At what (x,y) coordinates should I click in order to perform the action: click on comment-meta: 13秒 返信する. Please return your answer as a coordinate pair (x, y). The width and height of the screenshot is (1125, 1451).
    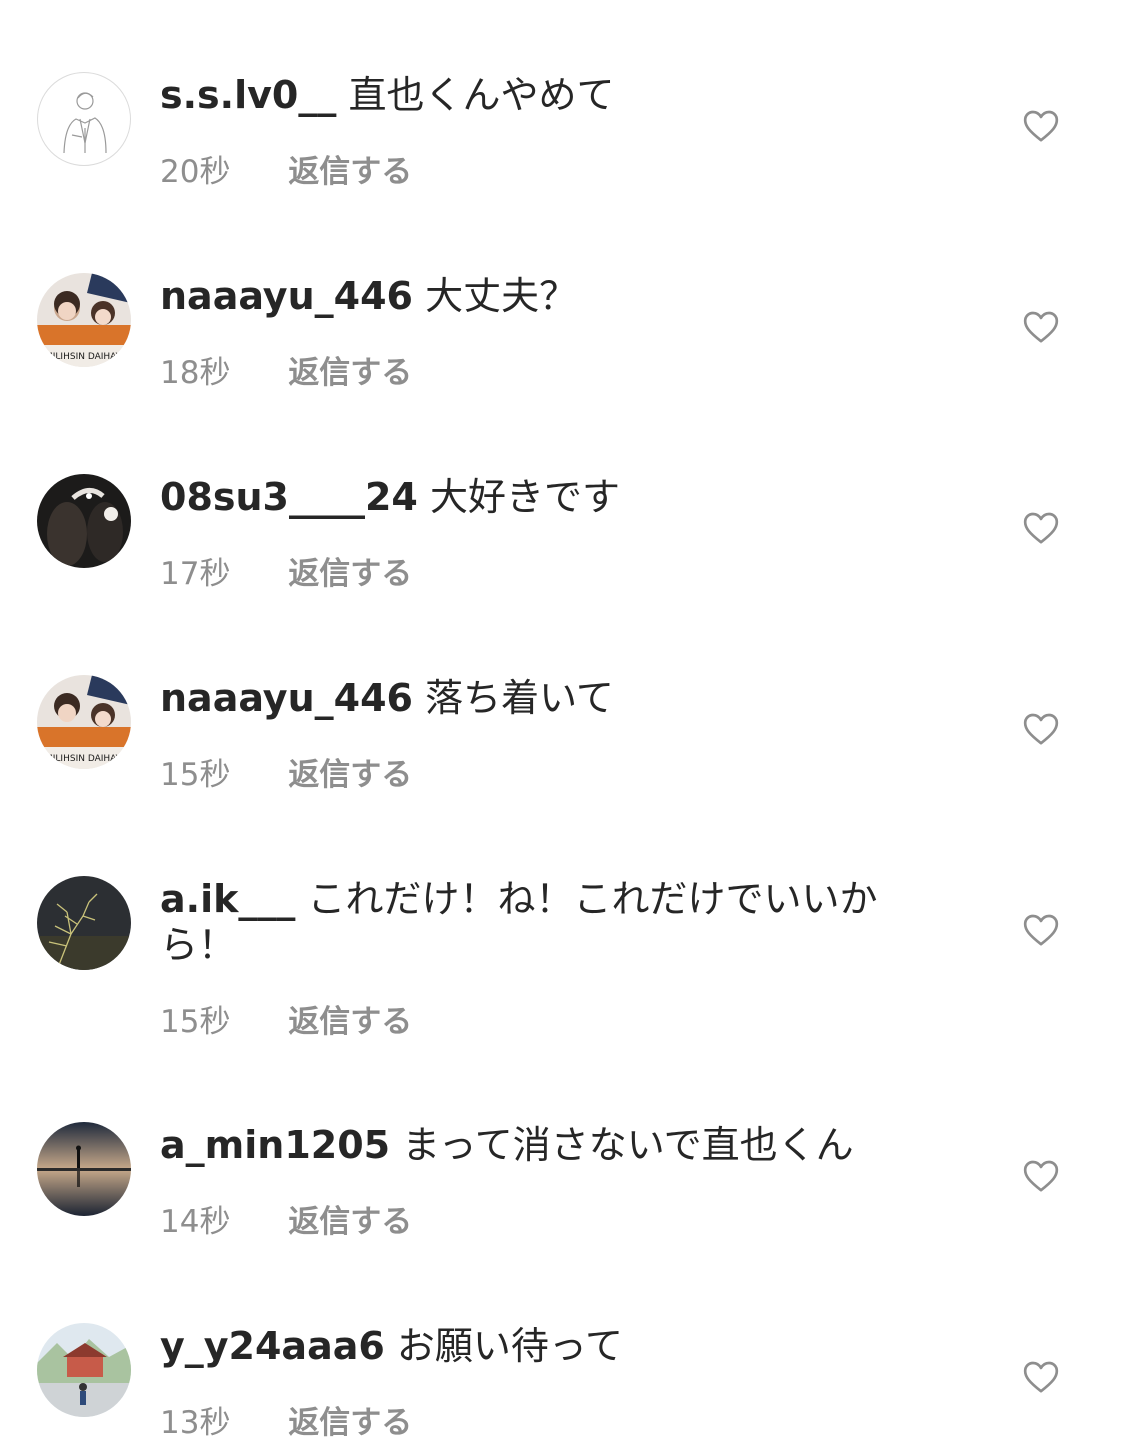
    Looking at the image, I should click on (286, 1419).